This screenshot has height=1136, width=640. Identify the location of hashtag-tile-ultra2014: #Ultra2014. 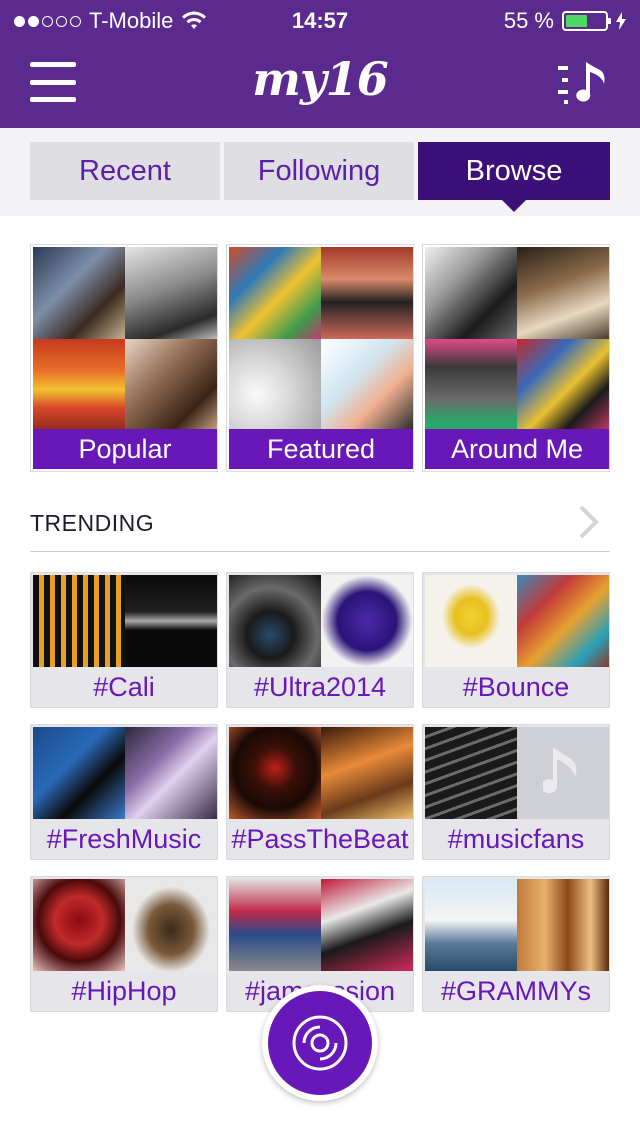
(320, 640).